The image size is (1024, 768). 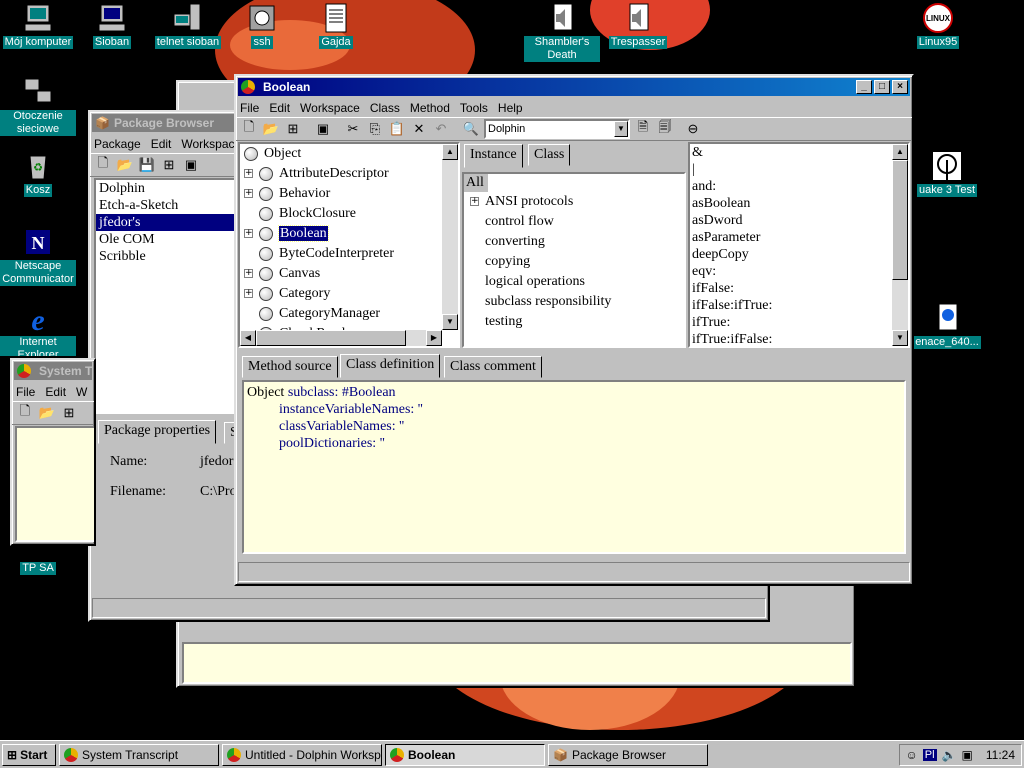 I want to click on category-item: testing, so click(x=574, y=322).